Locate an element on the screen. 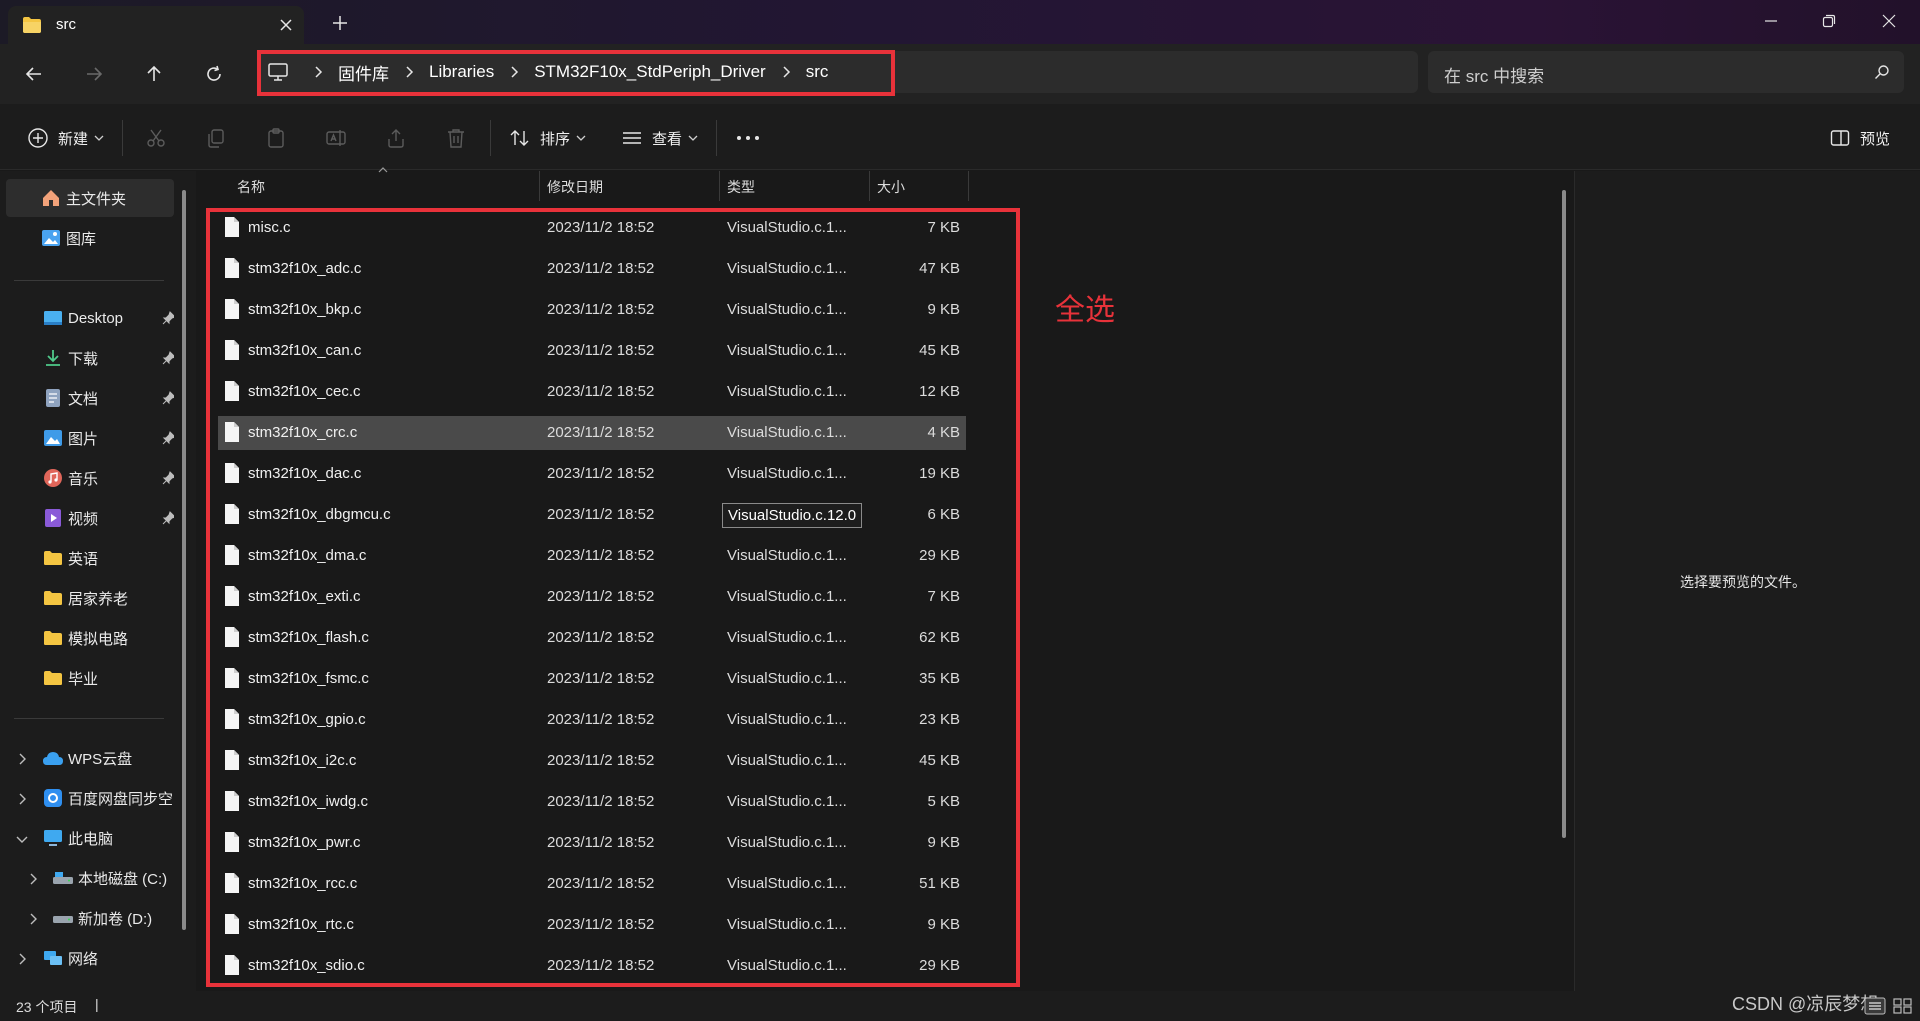 This screenshot has width=1920, height=1021. sidebar-item-drive-d: 新加卷 (D:) is located at coordinates (90, 918).